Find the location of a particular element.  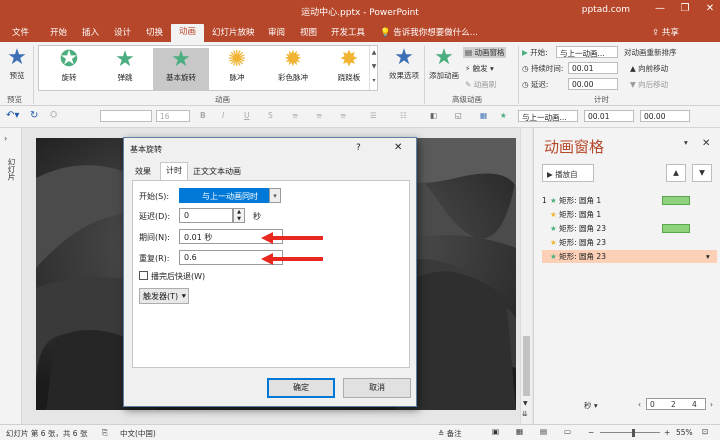

gallery-scroll: ▲ ▼ ▾ is located at coordinates (373, 68).